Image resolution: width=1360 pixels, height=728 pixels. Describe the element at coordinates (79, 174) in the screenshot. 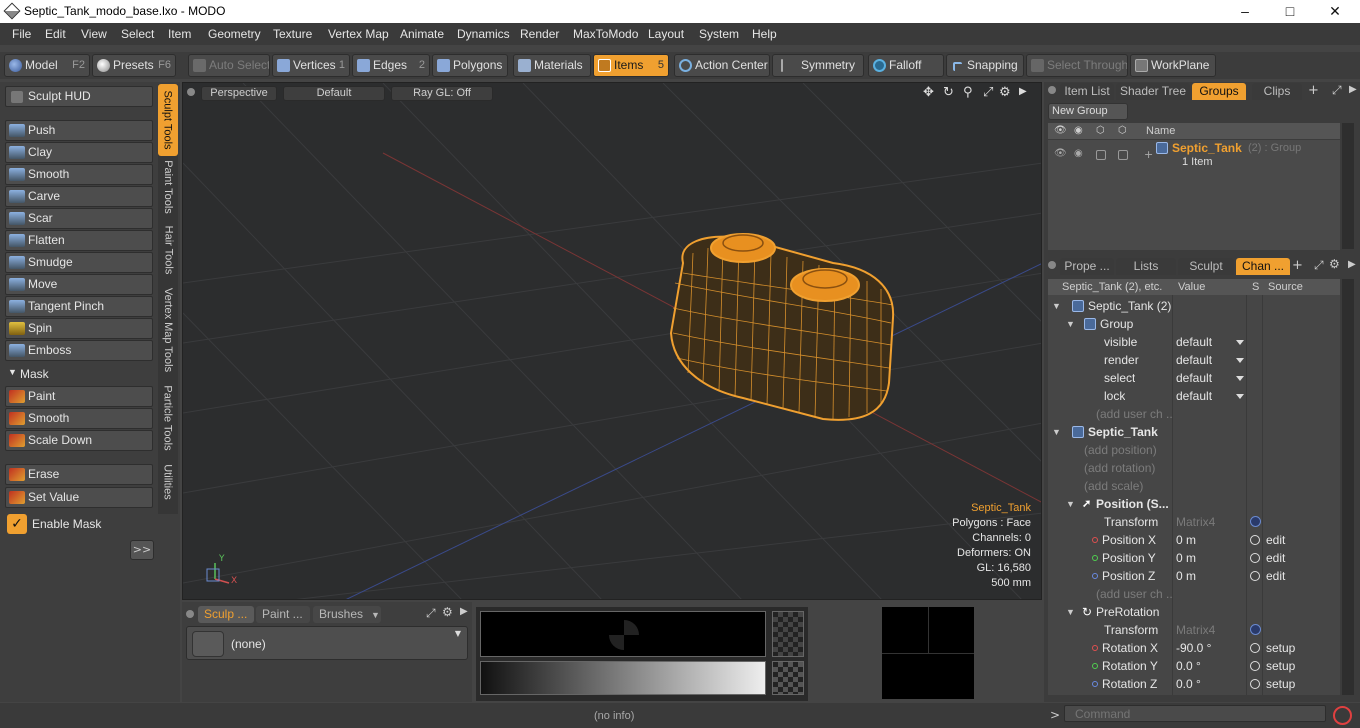

I see `tool-smooth: Smooth` at that location.